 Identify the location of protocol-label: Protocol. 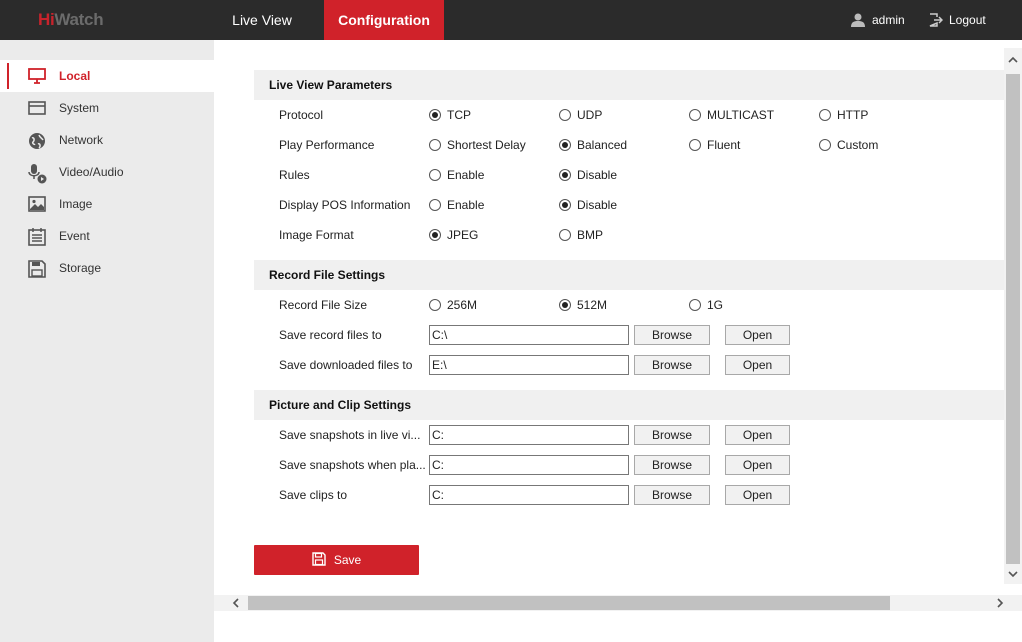
(301, 115).